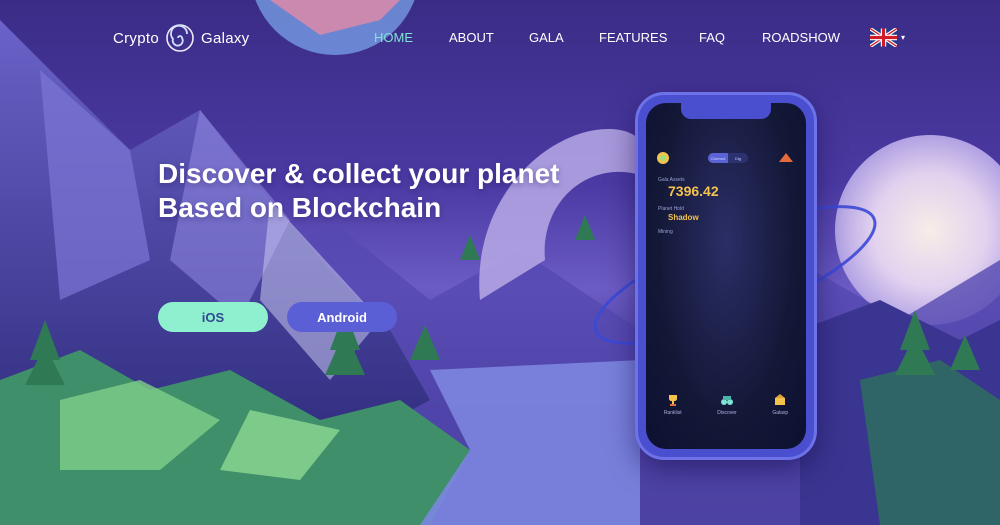  What do you see at coordinates (726, 111) in the screenshot?
I see `phone-notch` at bounding box center [726, 111].